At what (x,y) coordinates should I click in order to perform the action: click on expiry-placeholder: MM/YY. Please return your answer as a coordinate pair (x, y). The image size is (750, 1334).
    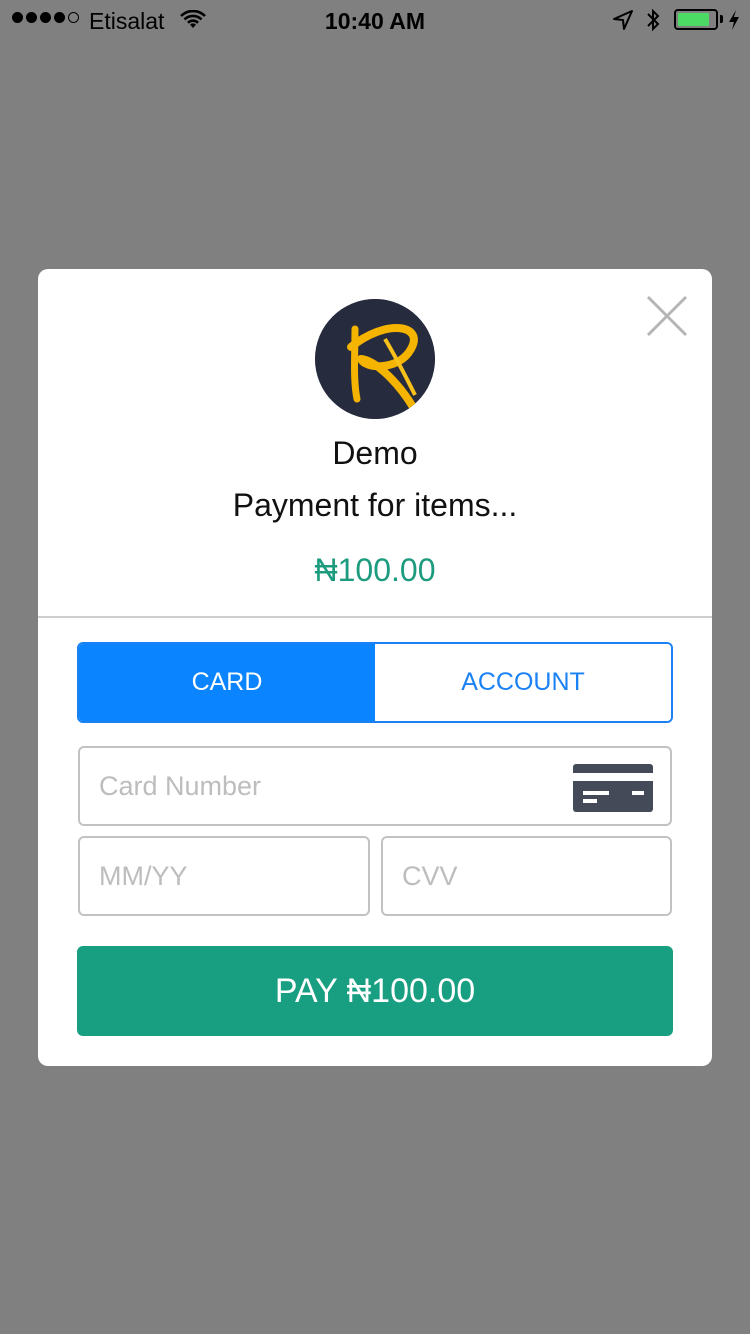
    Looking at the image, I should click on (143, 875).